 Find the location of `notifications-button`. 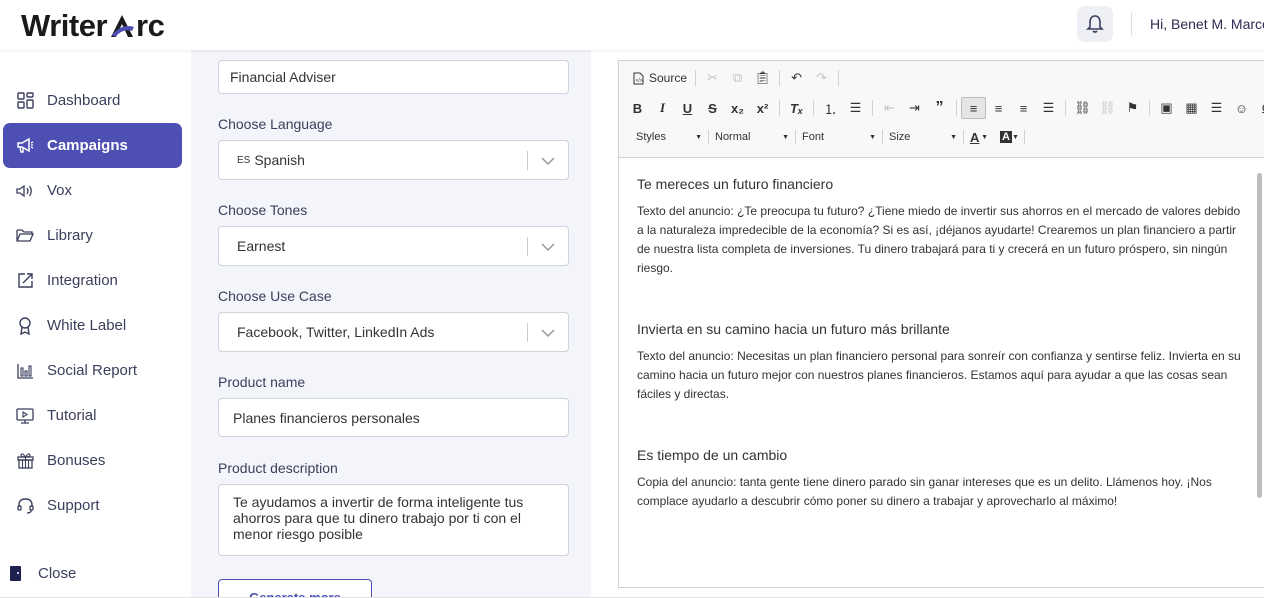

notifications-button is located at coordinates (1095, 24).